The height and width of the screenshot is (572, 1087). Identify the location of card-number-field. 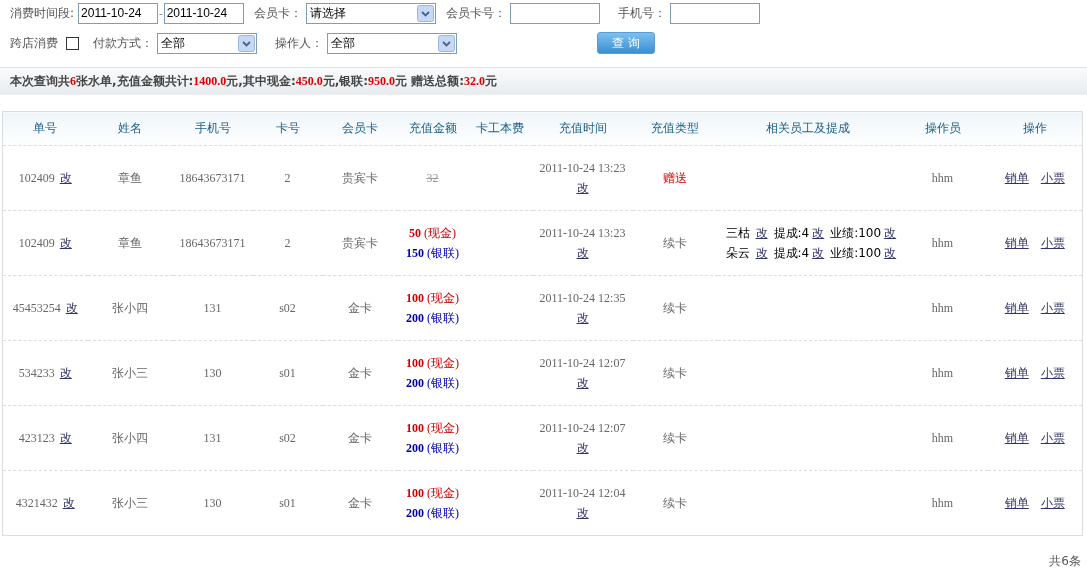
(554, 13).